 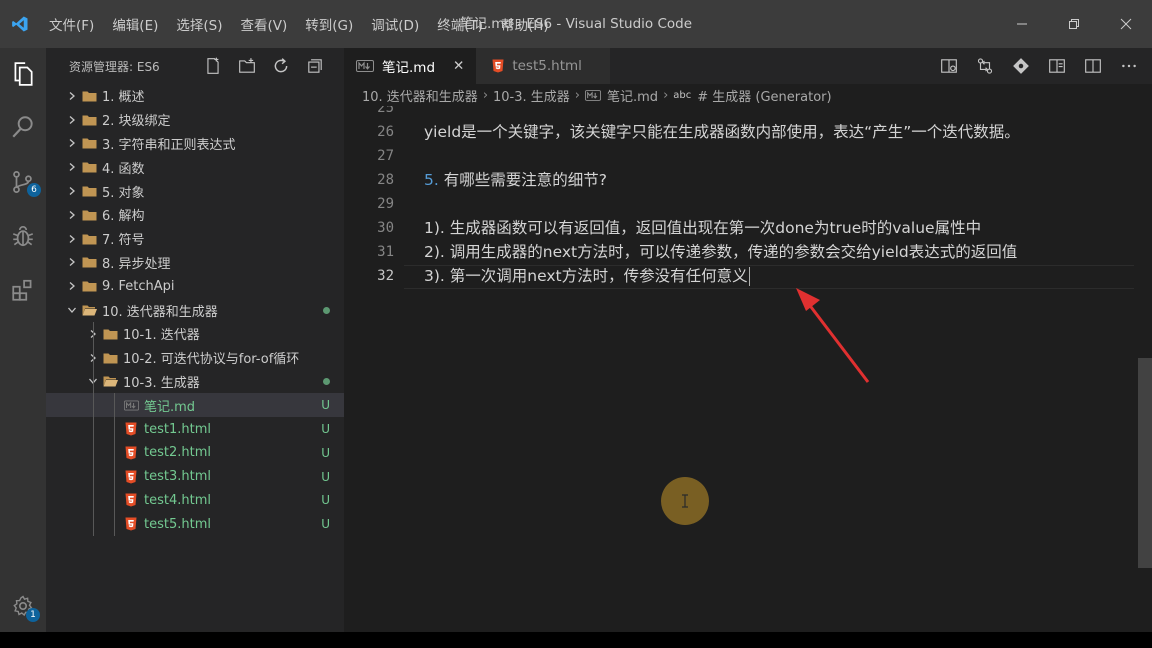 What do you see at coordinates (833, 335) in the screenshot?
I see `annotation-arrow` at bounding box center [833, 335].